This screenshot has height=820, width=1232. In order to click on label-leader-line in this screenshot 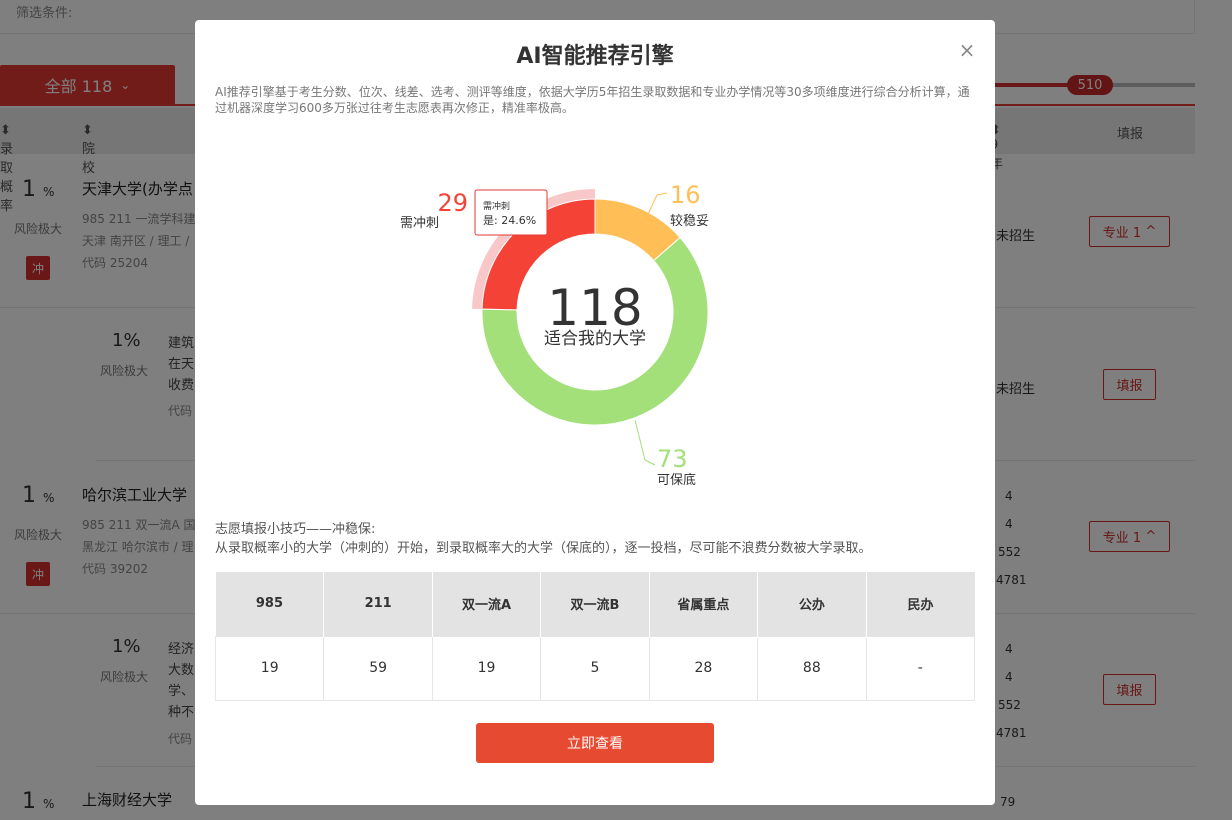, I will do `click(645, 442)`.